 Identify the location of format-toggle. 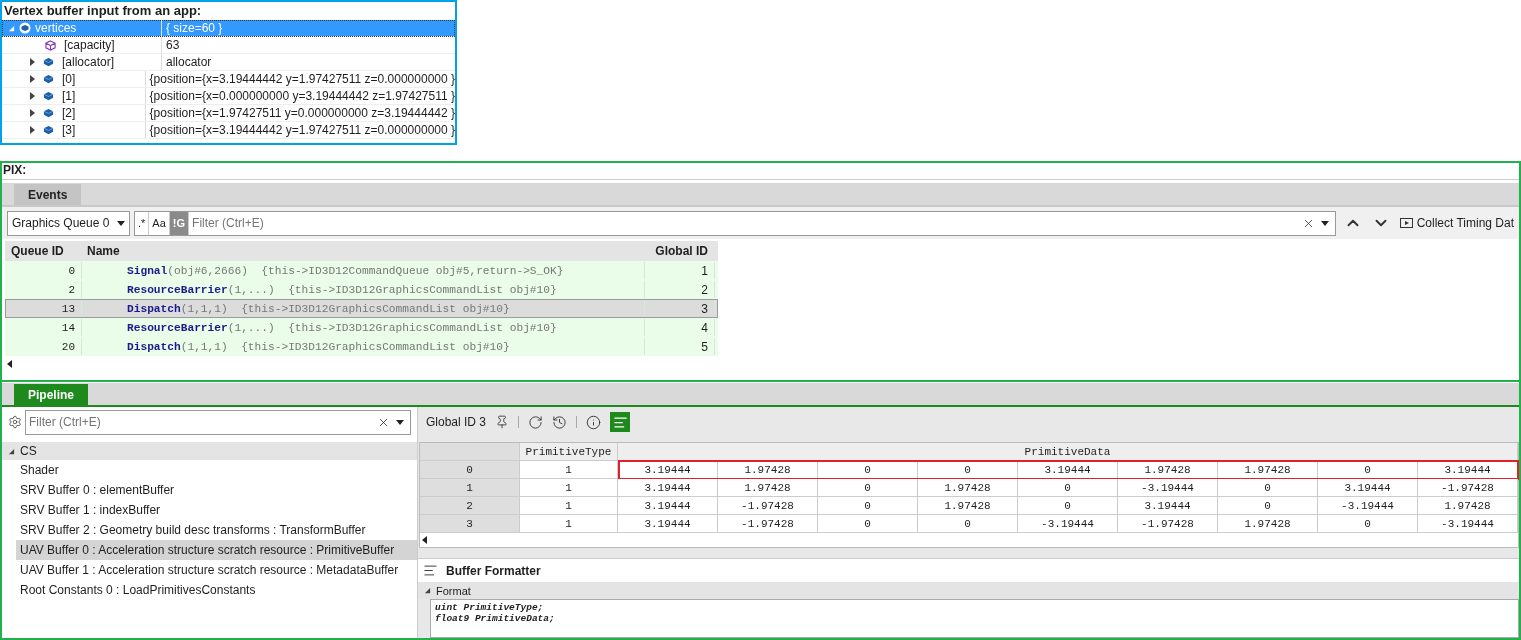
(620, 422).